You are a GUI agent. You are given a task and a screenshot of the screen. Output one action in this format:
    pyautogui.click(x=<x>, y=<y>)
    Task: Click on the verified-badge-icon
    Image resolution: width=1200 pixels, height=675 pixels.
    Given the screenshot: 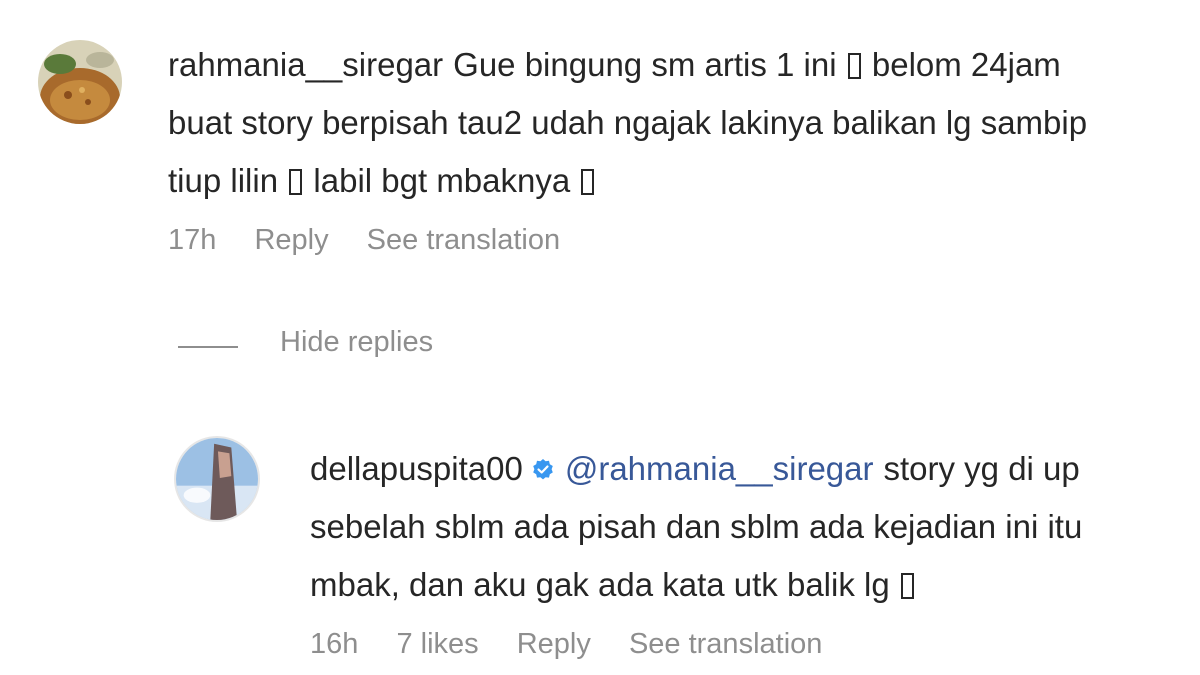 What is the action you would take?
    pyautogui.click(x=543, y=469)
    